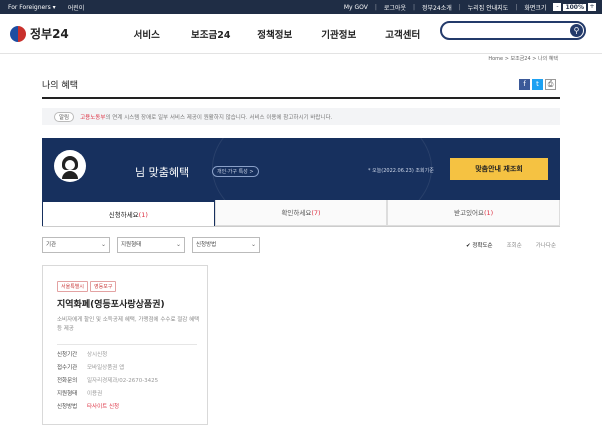 The width and height of the screenshot is (602, 431). Describe the element at coordinates (73, 286) in the screenshot. I see `region-tag: 서울특별시` at that location.